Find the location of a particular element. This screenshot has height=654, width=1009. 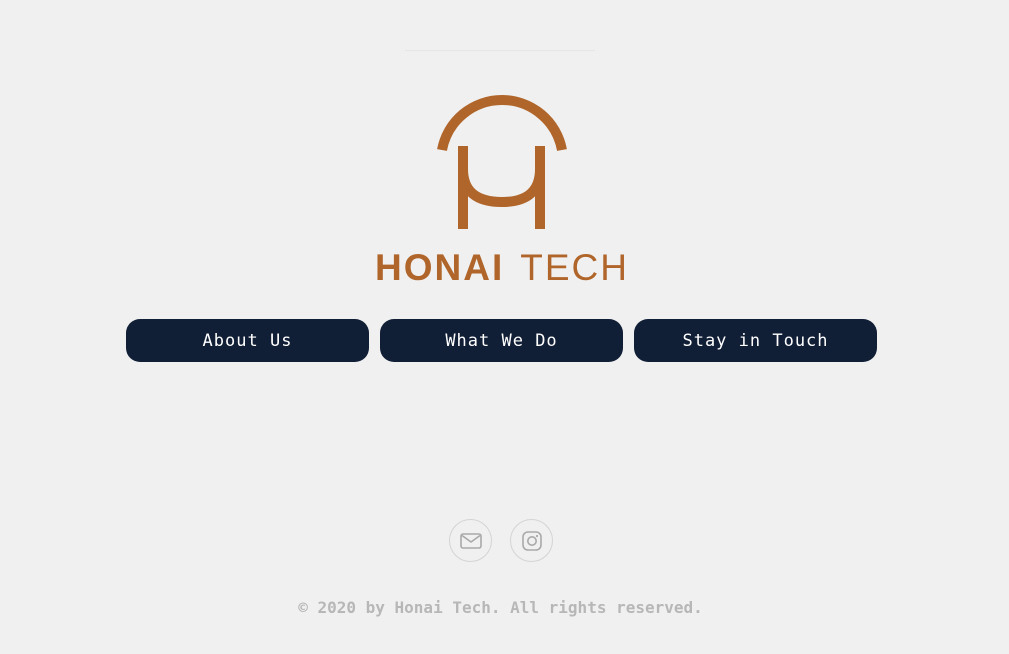

main-navigation: About Us What We Do Stay in Touch is located at coordinates (501, 340).